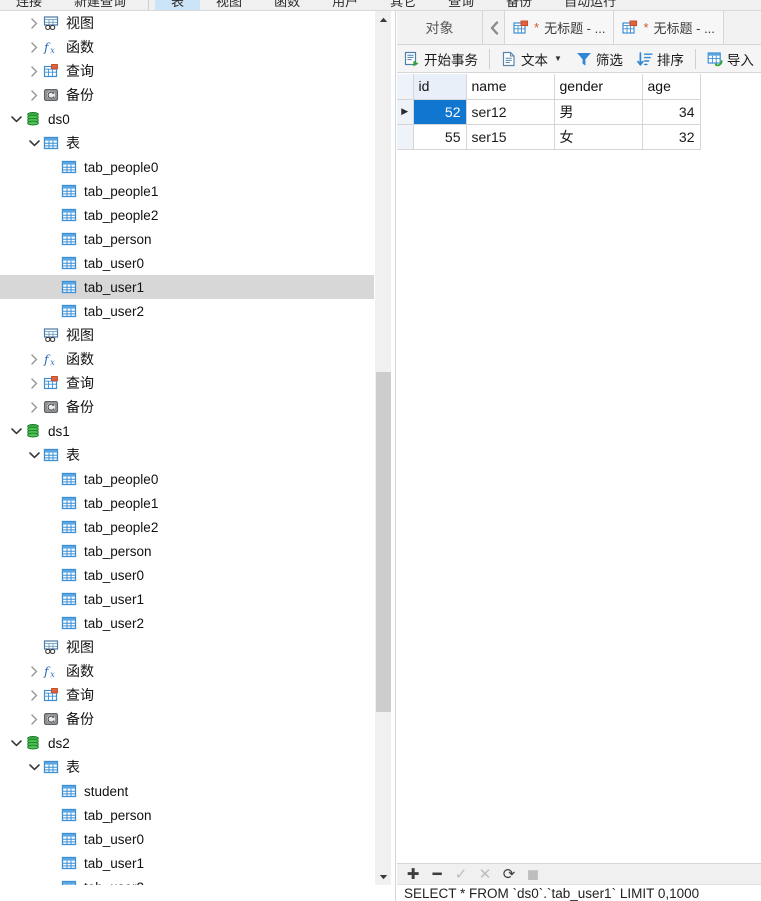 The image size is (761, 901). I want to click on ribbon-item-6: 其它, so click(403, 5).